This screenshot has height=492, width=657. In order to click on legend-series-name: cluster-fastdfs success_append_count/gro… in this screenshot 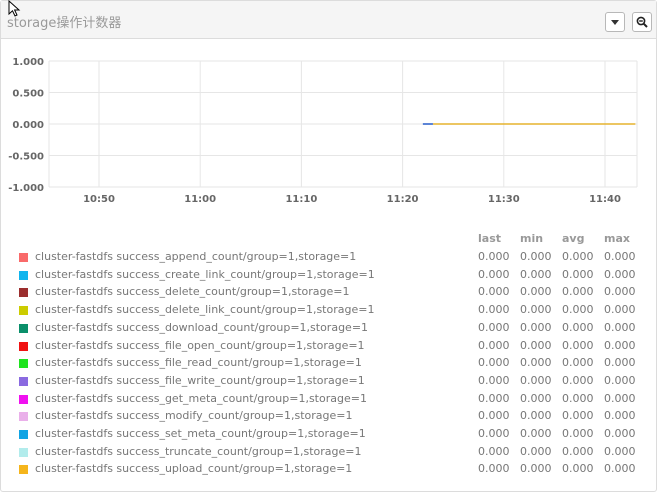, I will do `click(195, 256)`.